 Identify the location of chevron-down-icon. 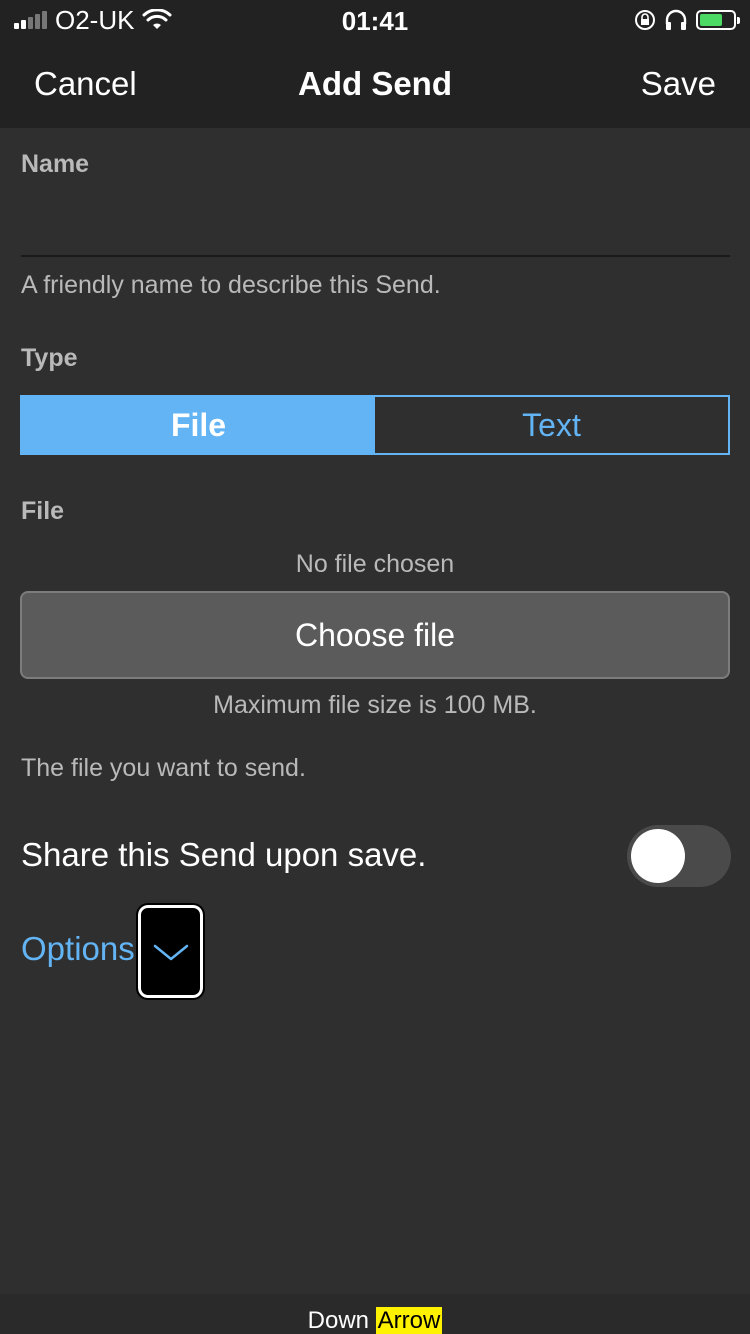
(170, 952).